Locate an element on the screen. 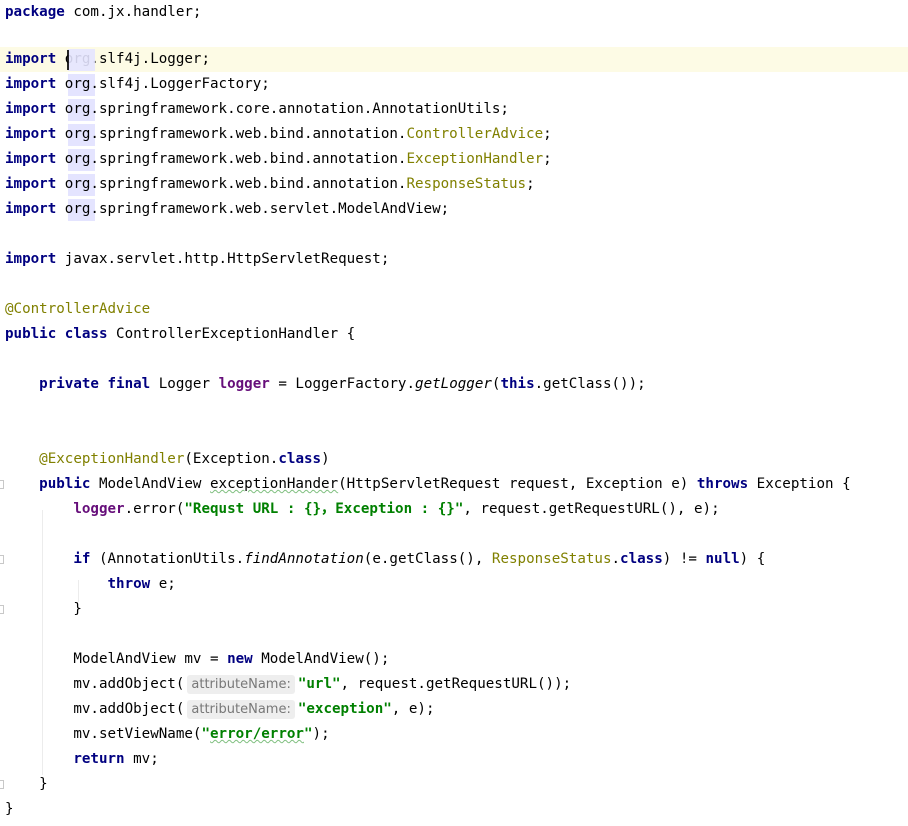  code-line: package com.jx.handler; is located at coordinates (454, 12).